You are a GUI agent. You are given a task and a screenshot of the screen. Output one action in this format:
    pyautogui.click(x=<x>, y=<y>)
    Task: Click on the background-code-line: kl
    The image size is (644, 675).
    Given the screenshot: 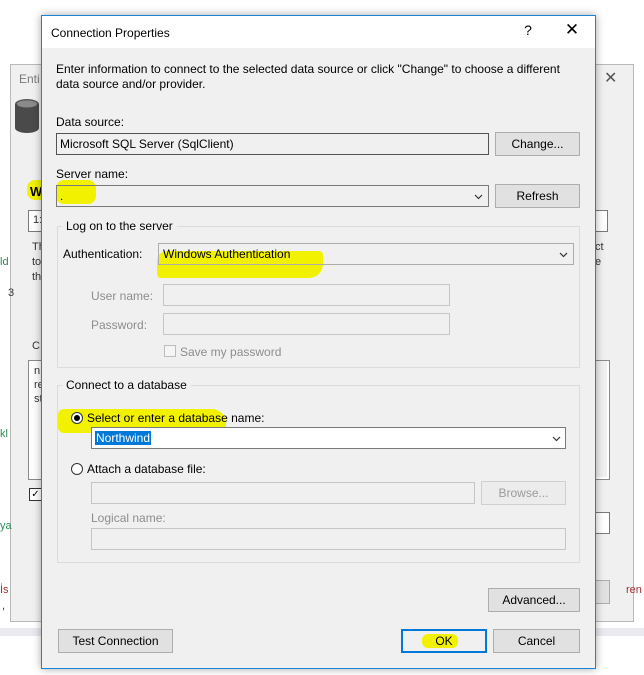 What is the action you would take?
    pyautogui.click(x=4, y=434)
    